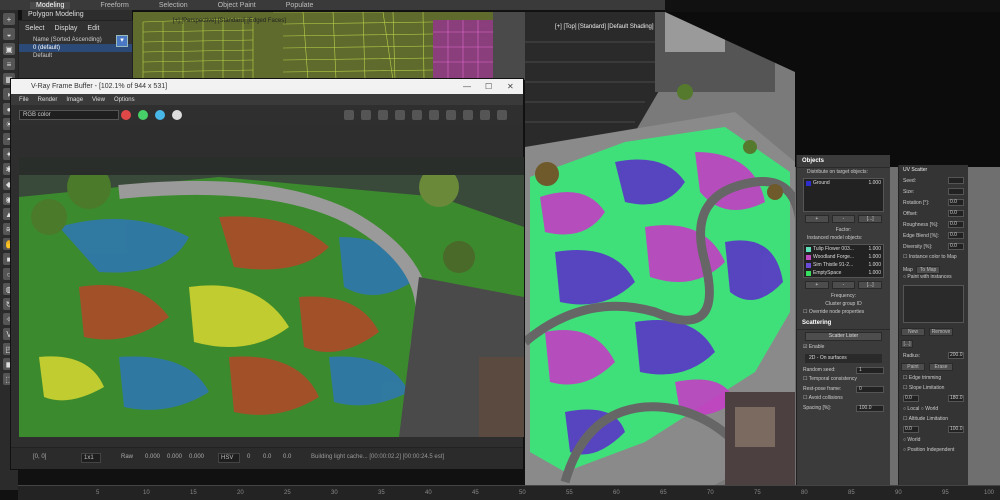 Image resolution: width=1000 pixels, height=500 pixels. What do you see at coordinates (933, 440) in the screenshot?
I see `altitude-mode-world: ○ World` at bounding box center [933, 440].